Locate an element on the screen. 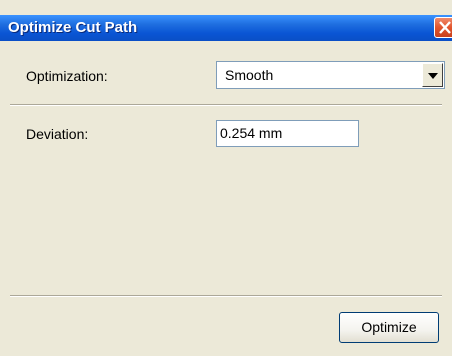 The width and height of the screenshot is (452, 356). bottom-divider is located at coordinates (226, 296).